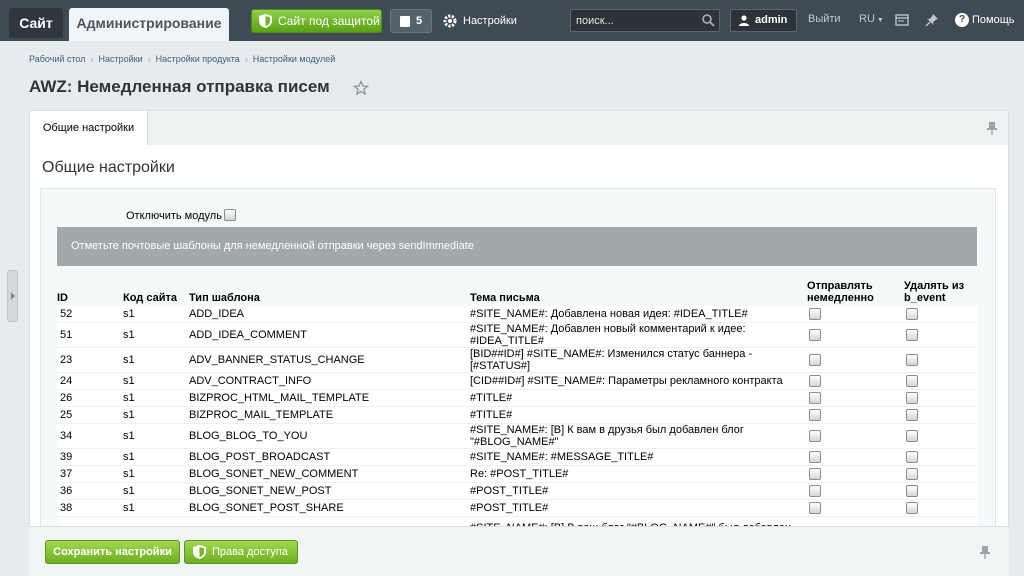 The height and width of the screenshot is (576, 1024). Describe the element at coordinates (329, 508) in the screenshot. I see `cell-type: BLOG_SONET_POST_SHARE` at that location.